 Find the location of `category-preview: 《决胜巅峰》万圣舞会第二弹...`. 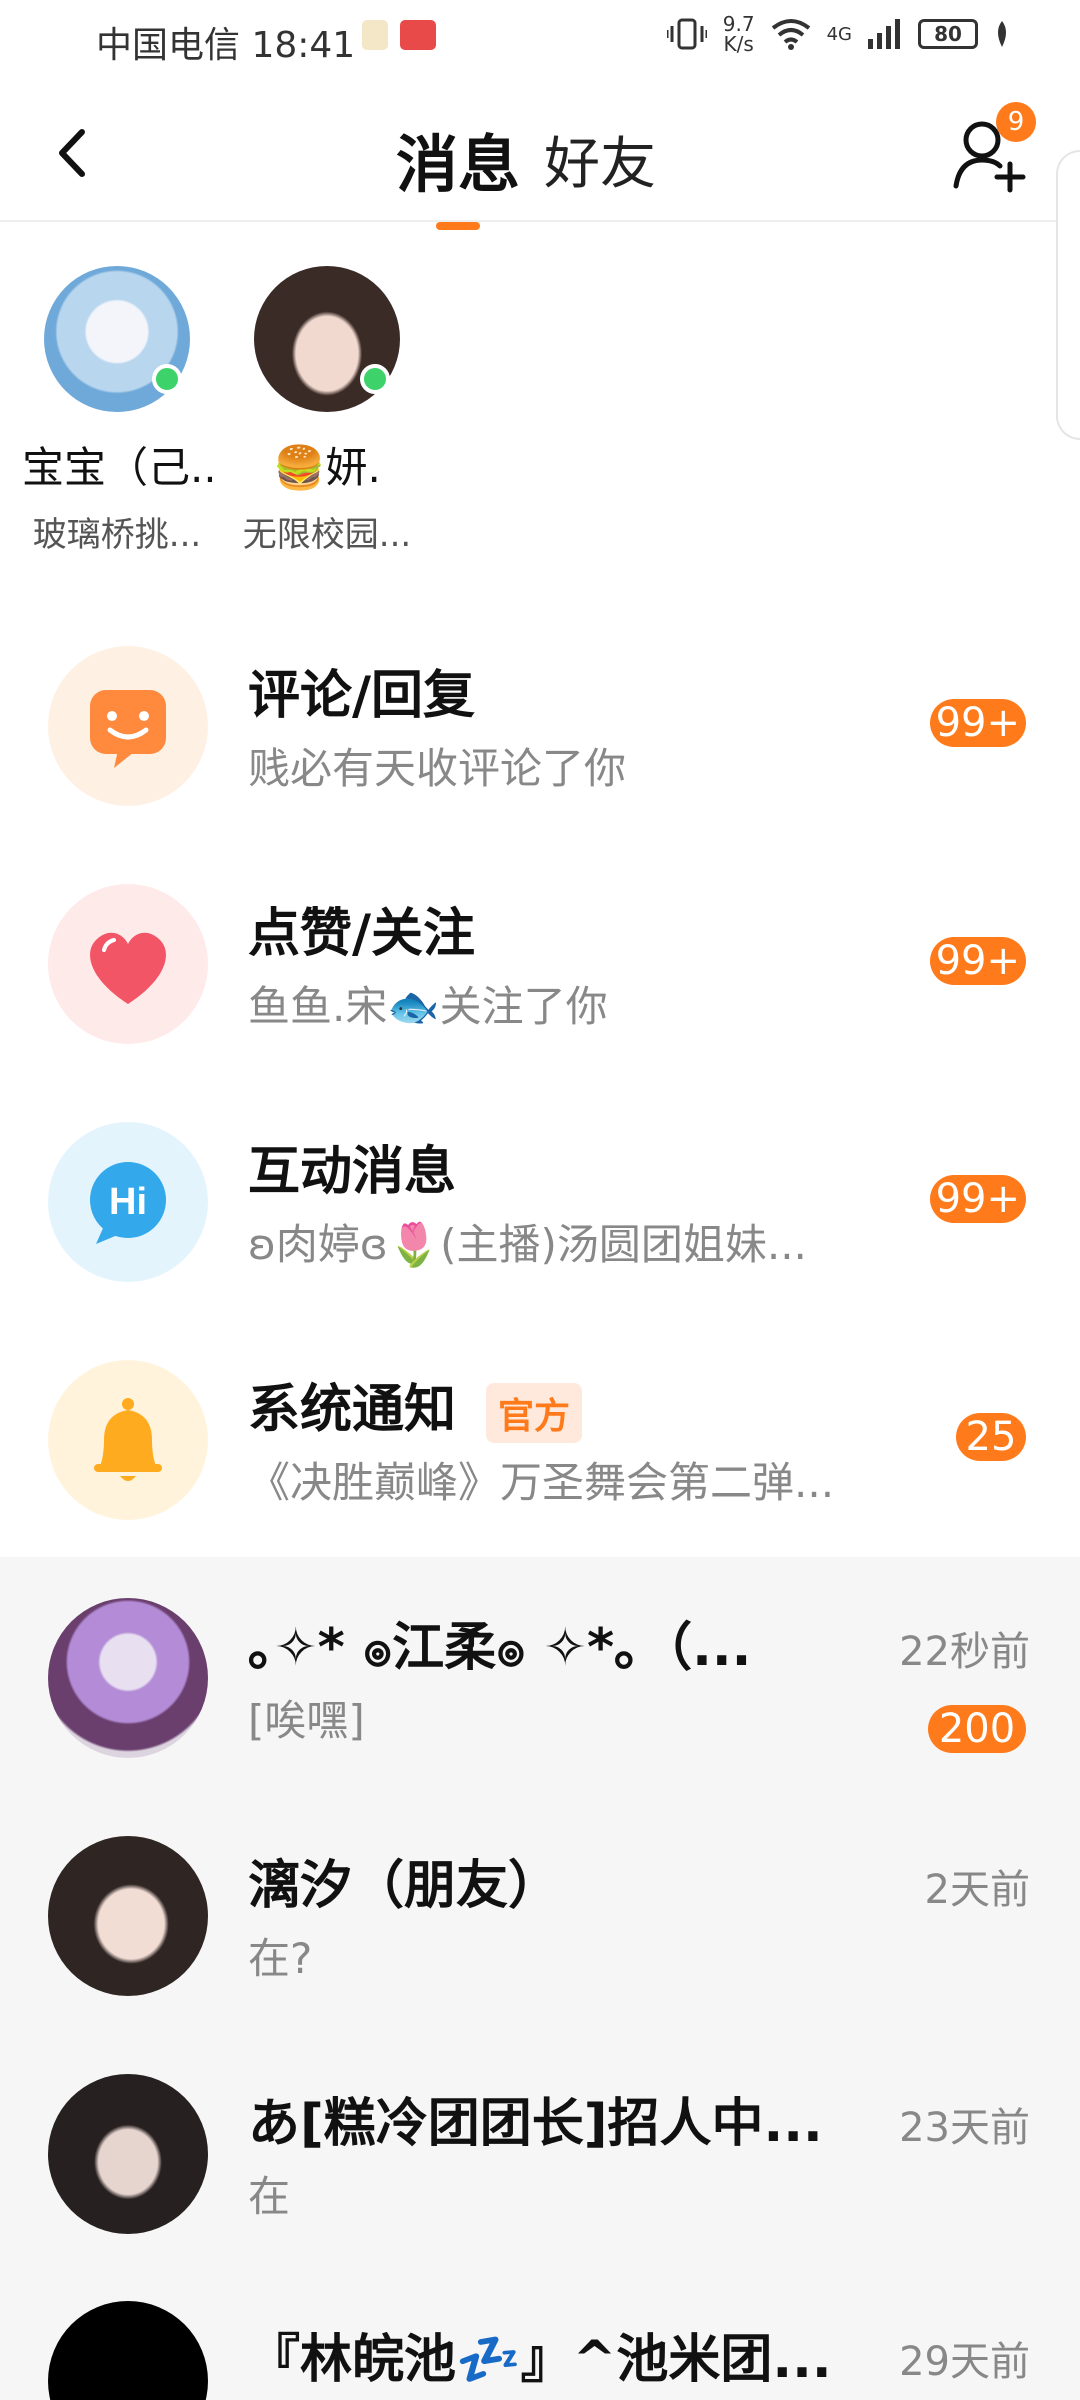

category-preview: 《决胜巅峰》万圣舞会第二弹... is located at coordinates (541, 1482).